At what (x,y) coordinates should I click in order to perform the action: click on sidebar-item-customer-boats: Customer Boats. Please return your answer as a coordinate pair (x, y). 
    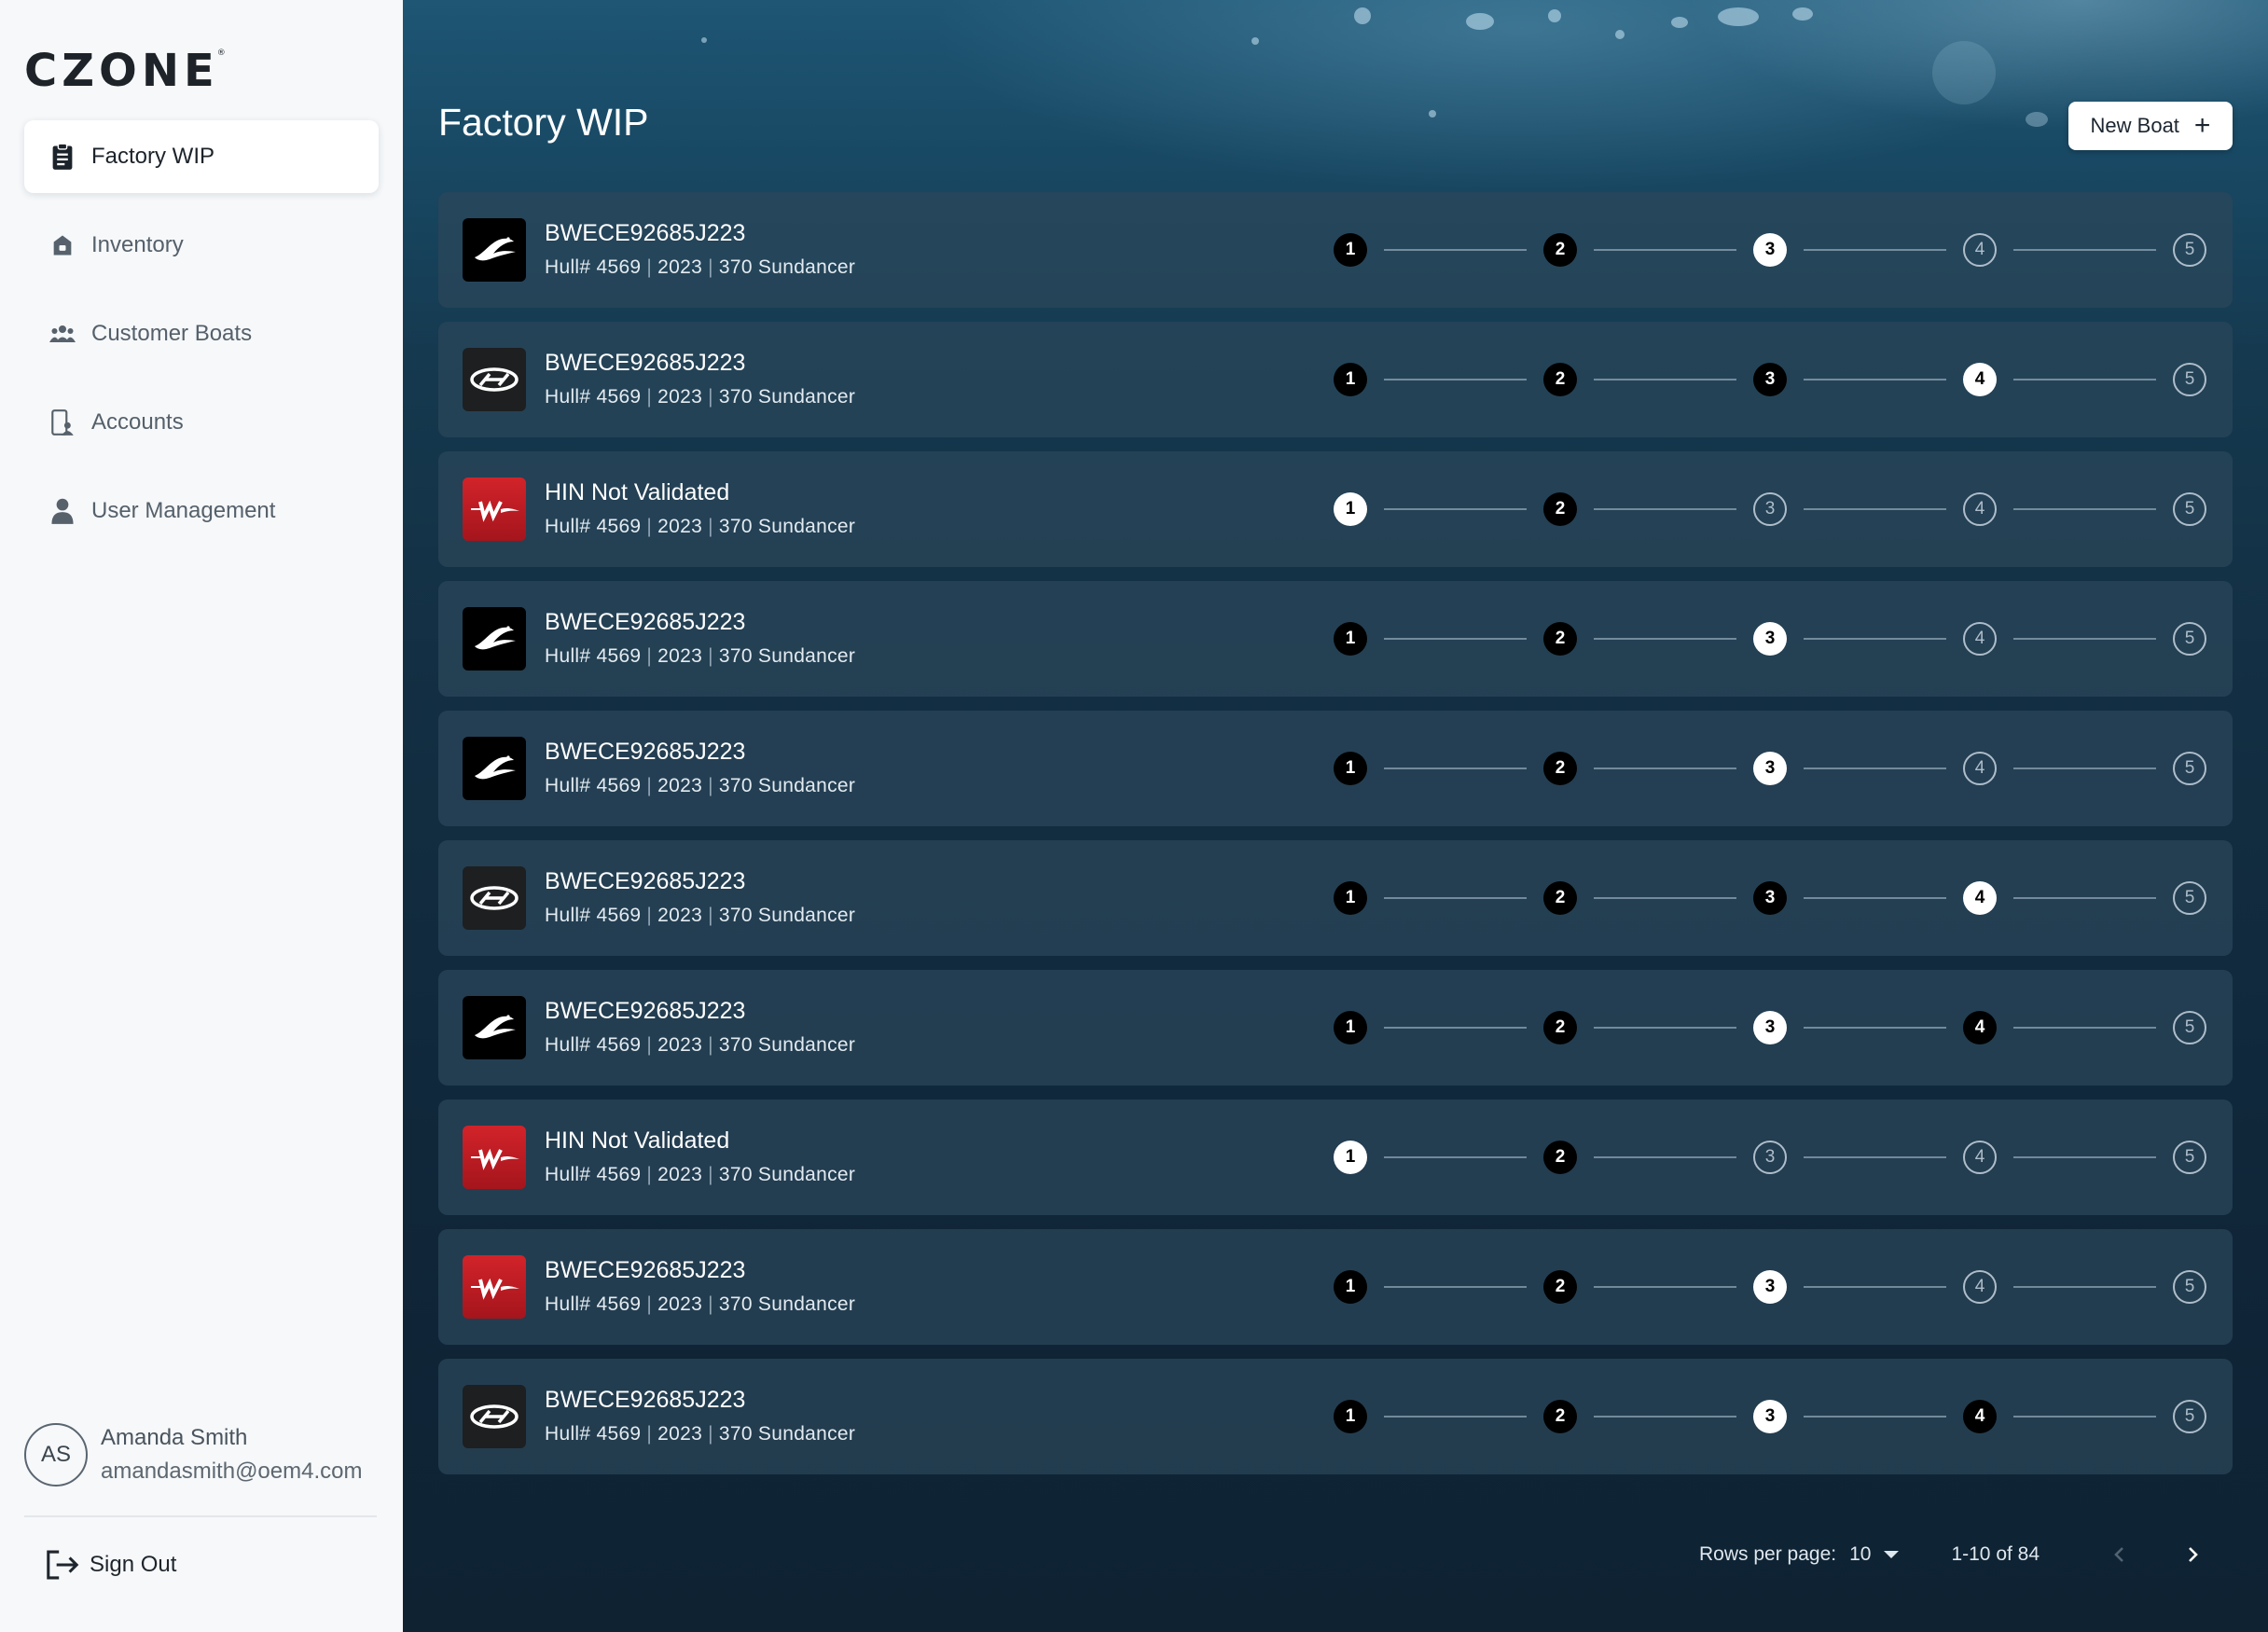
    Looking at the image, I should click on (201, 333).